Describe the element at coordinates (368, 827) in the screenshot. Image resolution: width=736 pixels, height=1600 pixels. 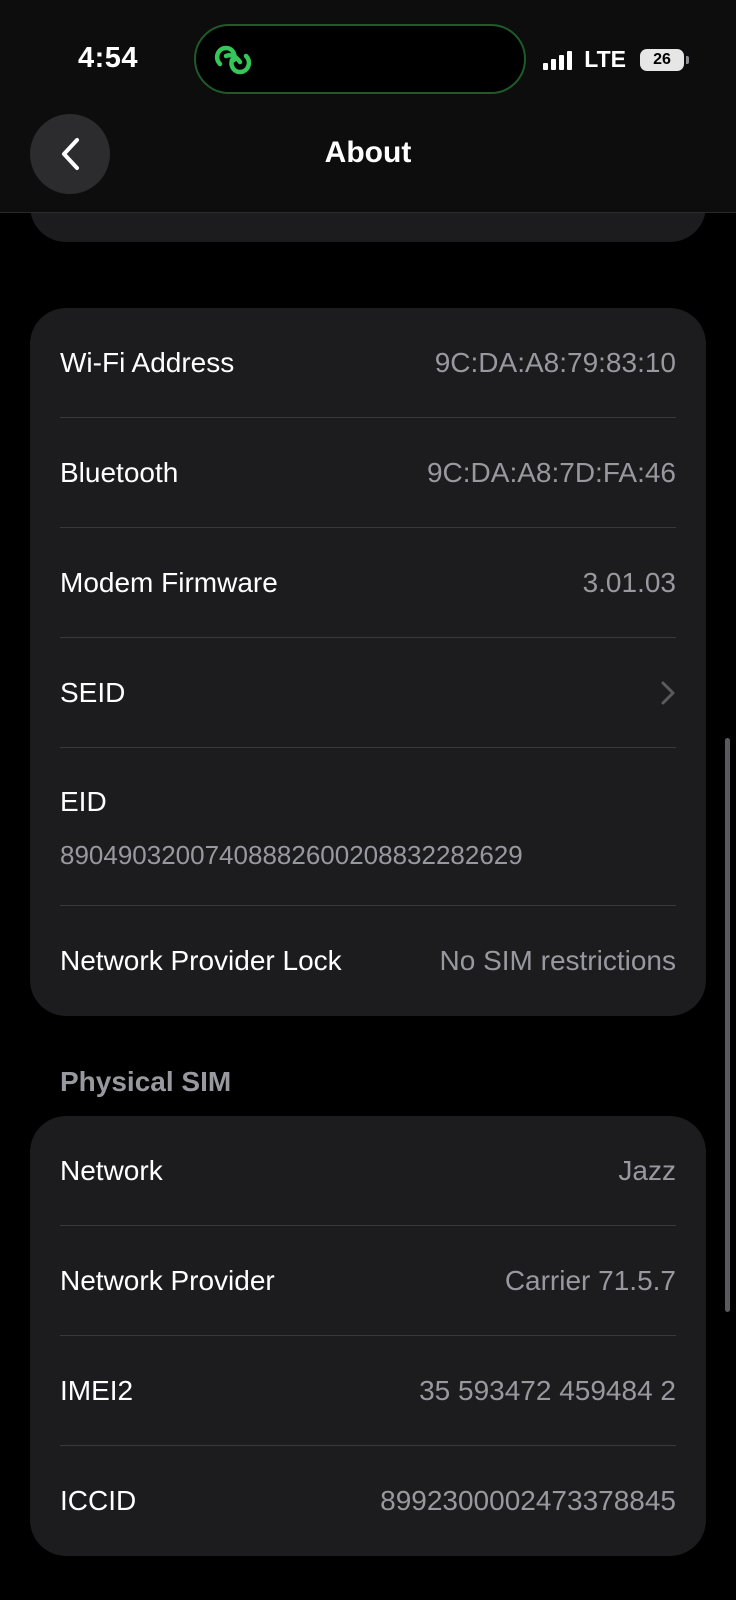
I see `eid-row: EID 89049032007408882600208832282629` at that location.